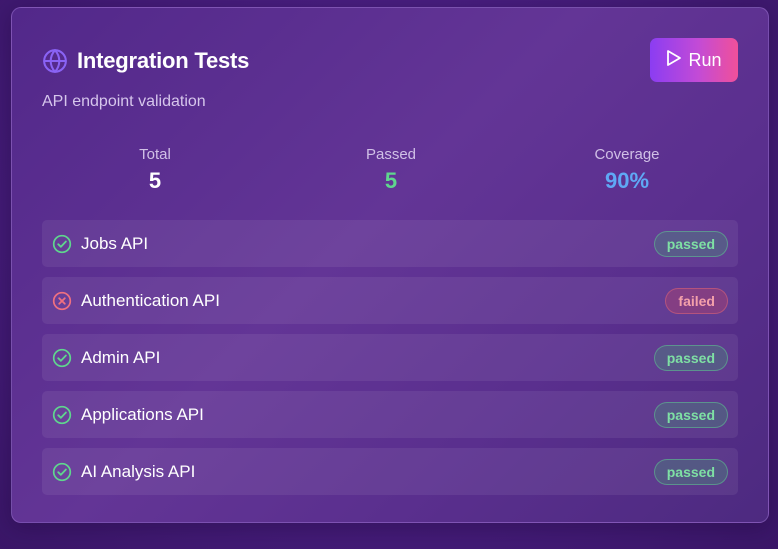 This screenshot has width=778, height=549. I want to click on stat-passed: Passed 5, so click(391, 170).